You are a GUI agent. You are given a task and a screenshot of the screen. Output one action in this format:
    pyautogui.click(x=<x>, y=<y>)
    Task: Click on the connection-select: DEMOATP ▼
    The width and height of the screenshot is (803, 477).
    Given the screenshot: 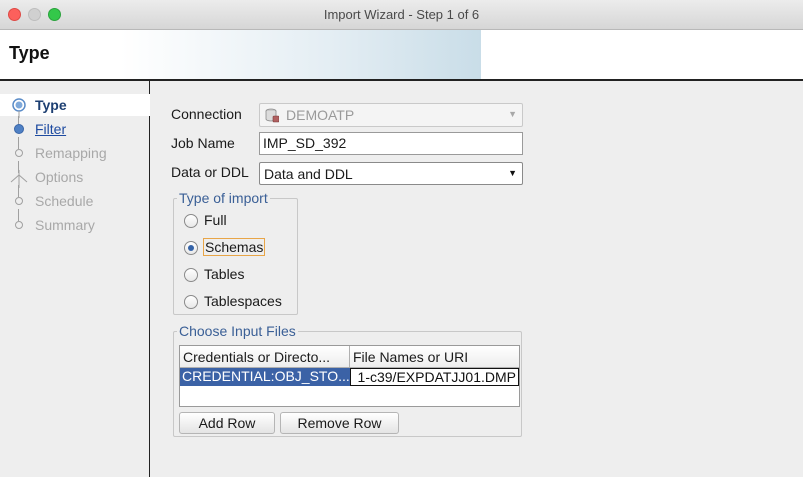 What is the action you would take?
    pyautogui.click(x=391, y=115)
    